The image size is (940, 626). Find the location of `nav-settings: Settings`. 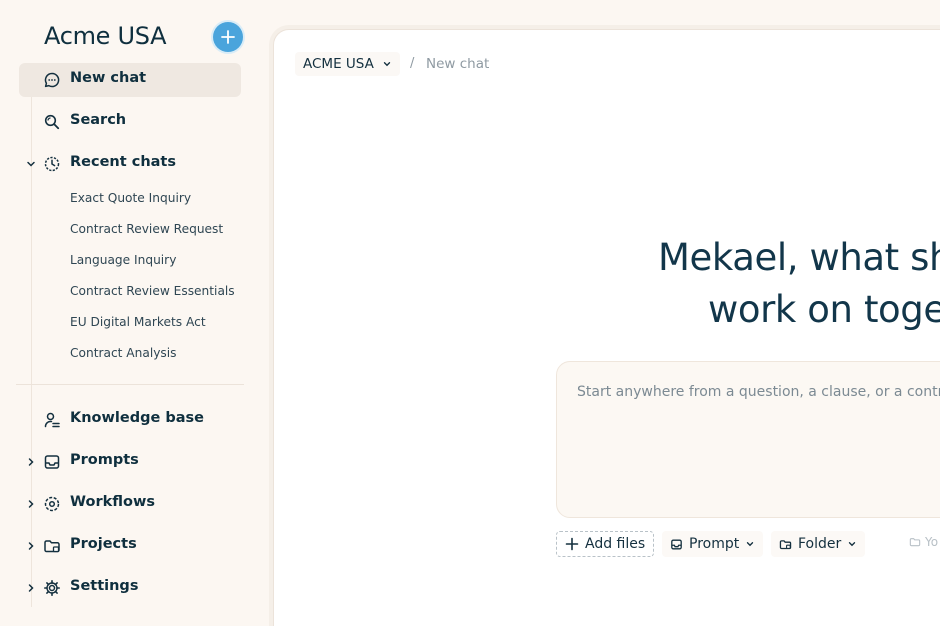

nav-settings: Settings is located at coordinates (130, 588).